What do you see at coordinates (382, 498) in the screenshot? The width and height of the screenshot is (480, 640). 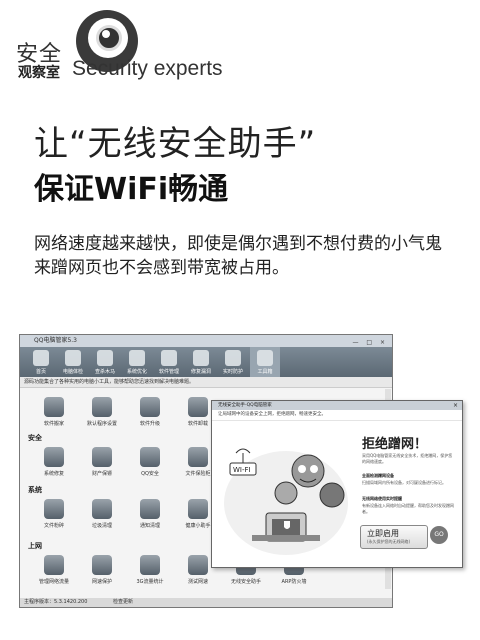 I see `feature2-title: 无线网络使用实时提醒` at bounding box center [382, 498].